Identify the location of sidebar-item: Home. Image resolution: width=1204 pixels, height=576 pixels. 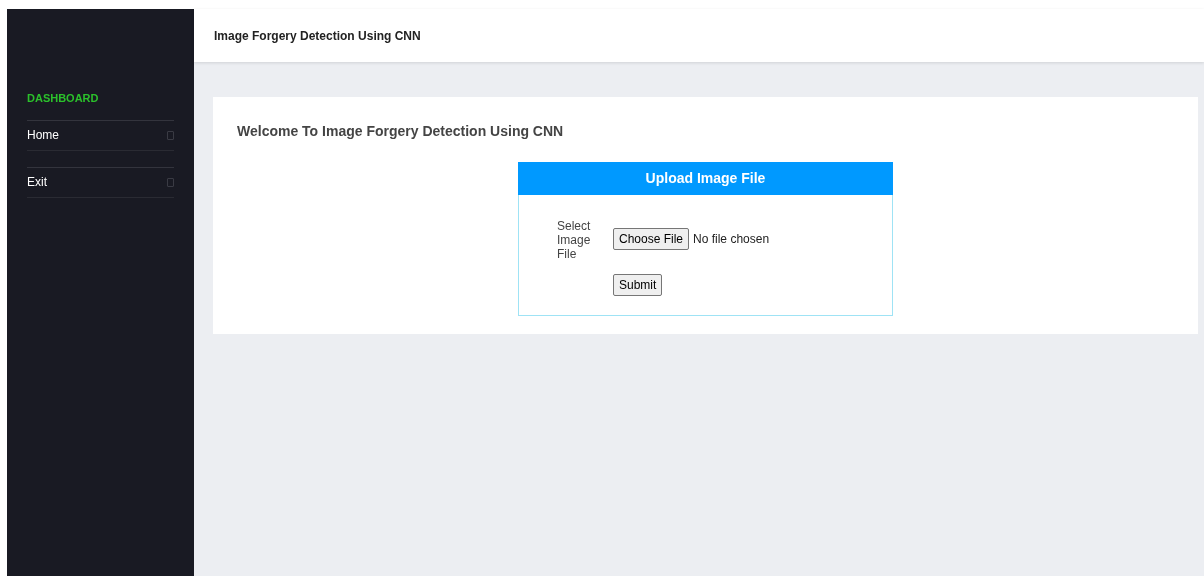
(100, 135).